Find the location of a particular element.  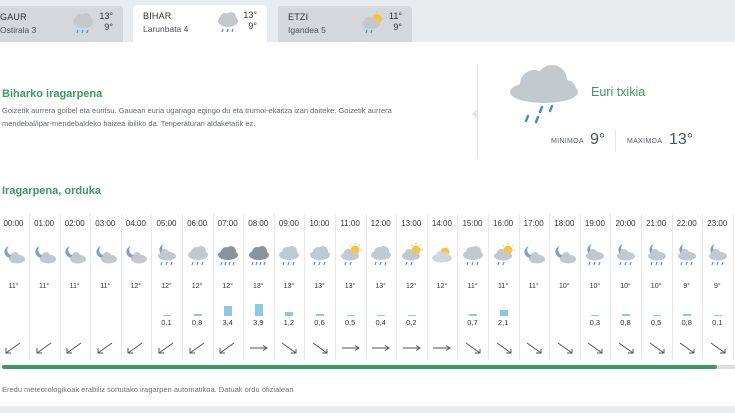

hour-precipitation: 3,4 is located at coordinates (227, 322).